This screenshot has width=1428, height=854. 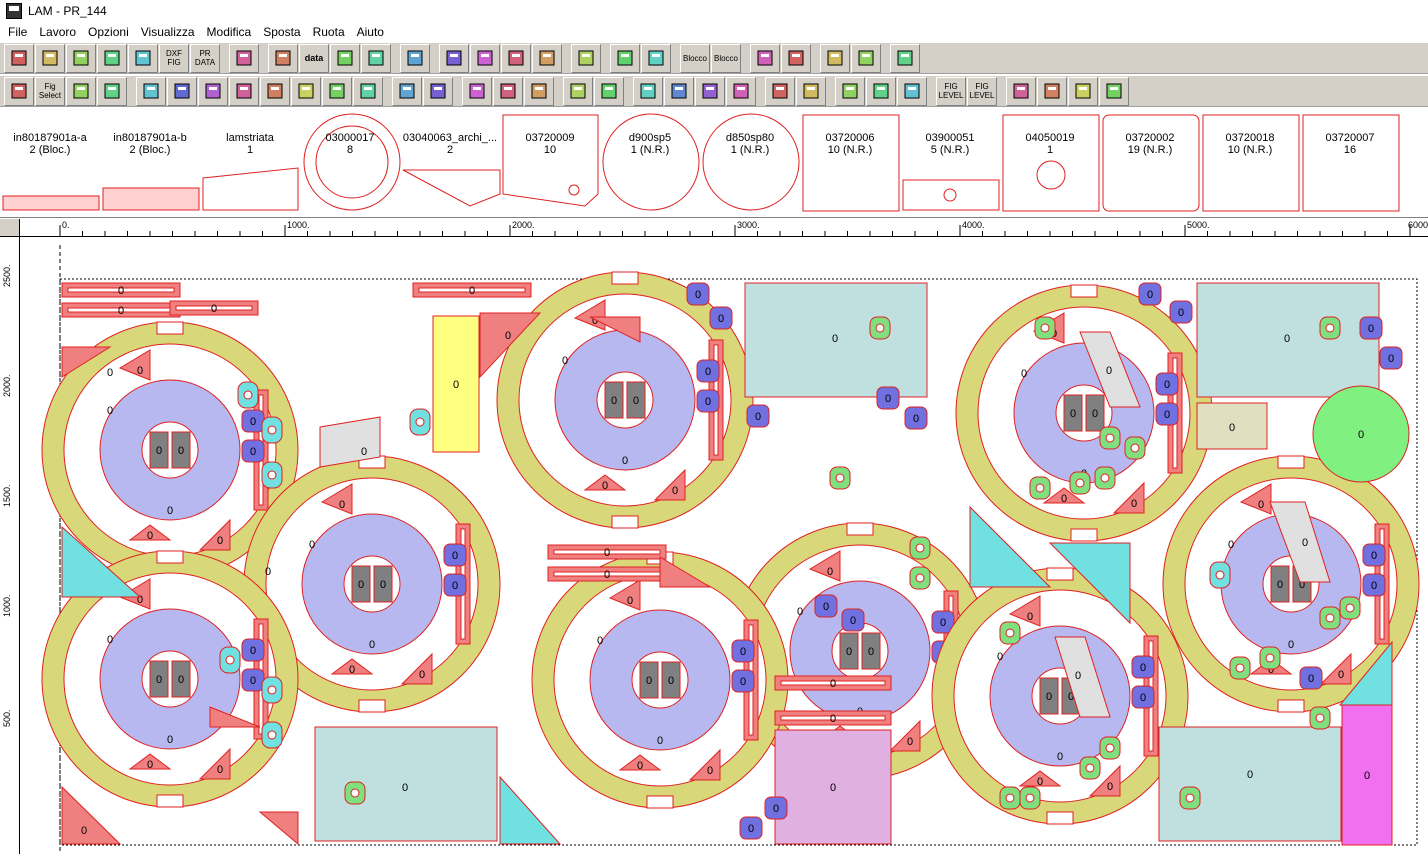 I want to click on sheet-delete-icon, so click(x=679, y=91).